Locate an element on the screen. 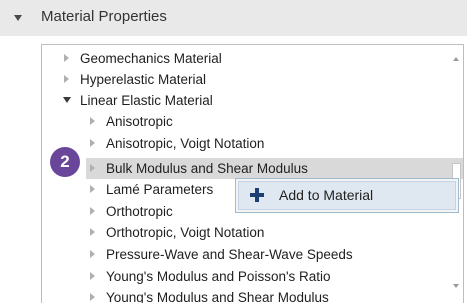  tree-item-label: Young's Modulus and Poisson's Ratio is located at coordinates (218, 276).